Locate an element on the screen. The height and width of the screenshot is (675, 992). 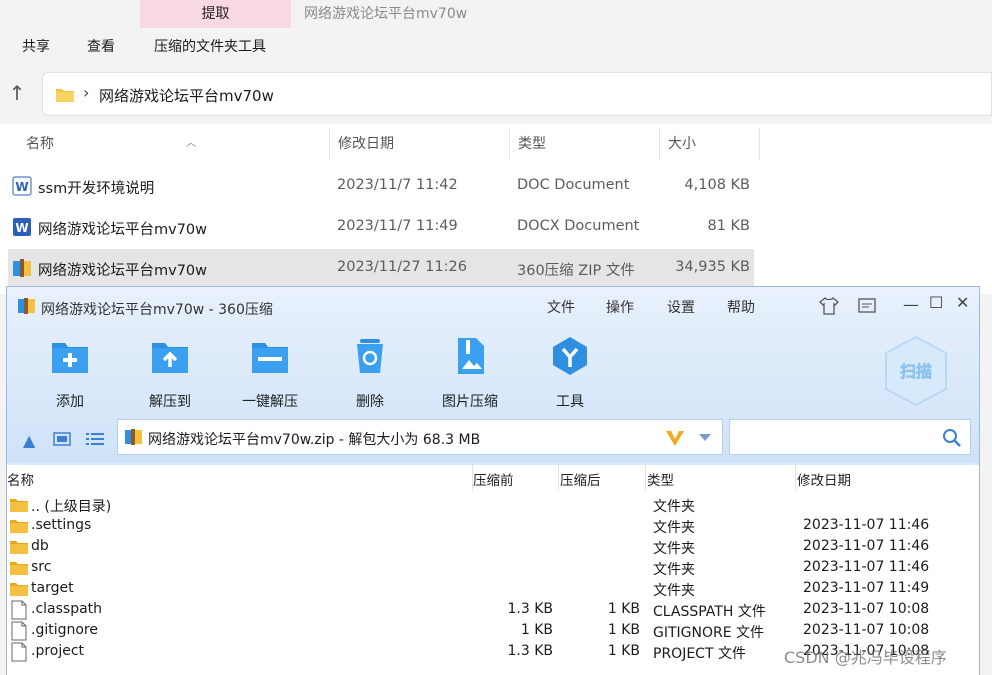
zip-path-text: 网络游戏论坛平台mv70w.zip - 解包大小为 68.3 MB is located at coordinates (314, 440).